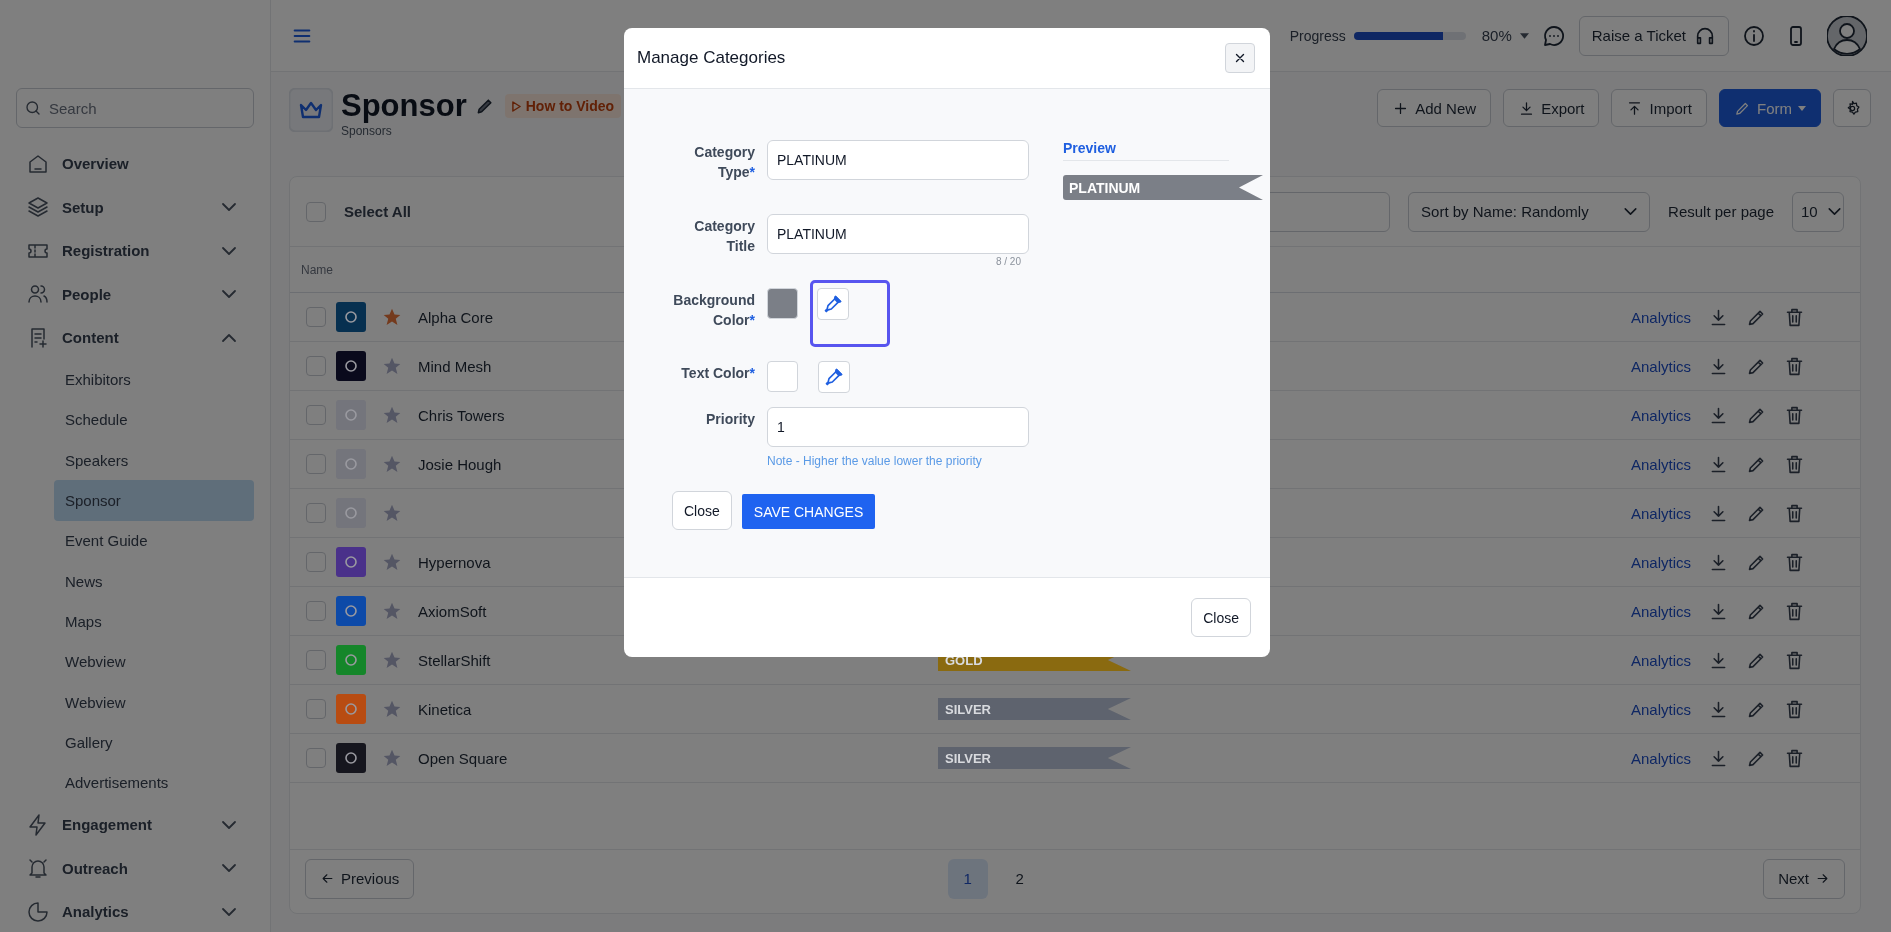 The image size is (1891, 932). What do you see at coordinates (1146, 150) in the screenshot?
I see `preview-label: Preview` at bounding box center [1146, 150].